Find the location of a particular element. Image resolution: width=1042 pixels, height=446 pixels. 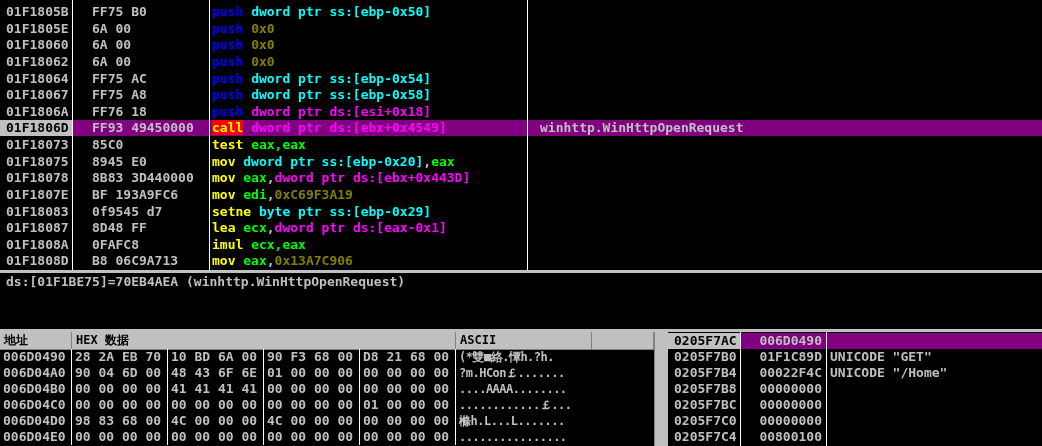

address-cell: 01F18073 is located at coordinates (36, 145).